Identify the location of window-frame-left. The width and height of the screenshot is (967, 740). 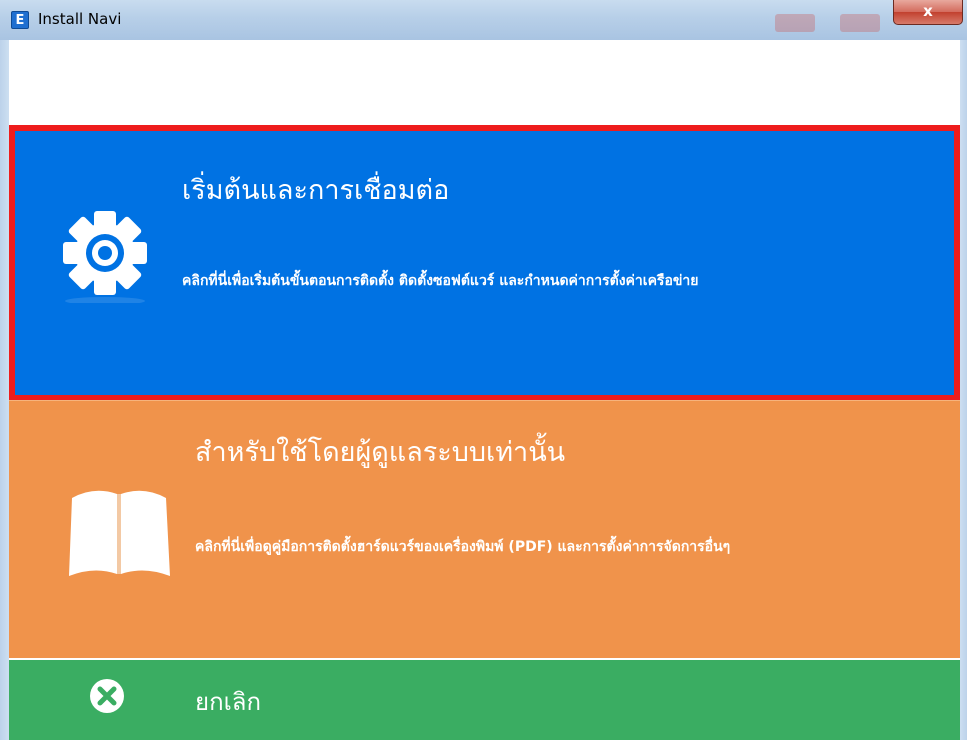
(4, 390).